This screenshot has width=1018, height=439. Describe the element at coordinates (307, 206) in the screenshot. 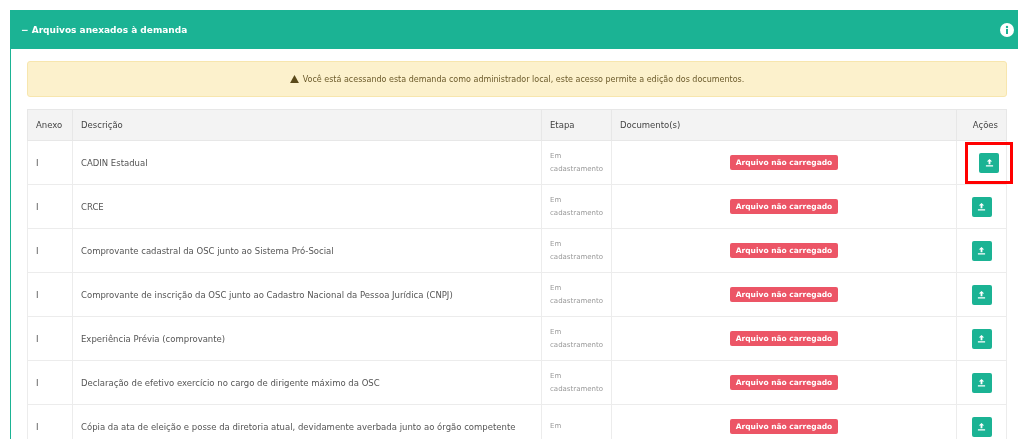

I see `table-cell: CRCE` at that location.